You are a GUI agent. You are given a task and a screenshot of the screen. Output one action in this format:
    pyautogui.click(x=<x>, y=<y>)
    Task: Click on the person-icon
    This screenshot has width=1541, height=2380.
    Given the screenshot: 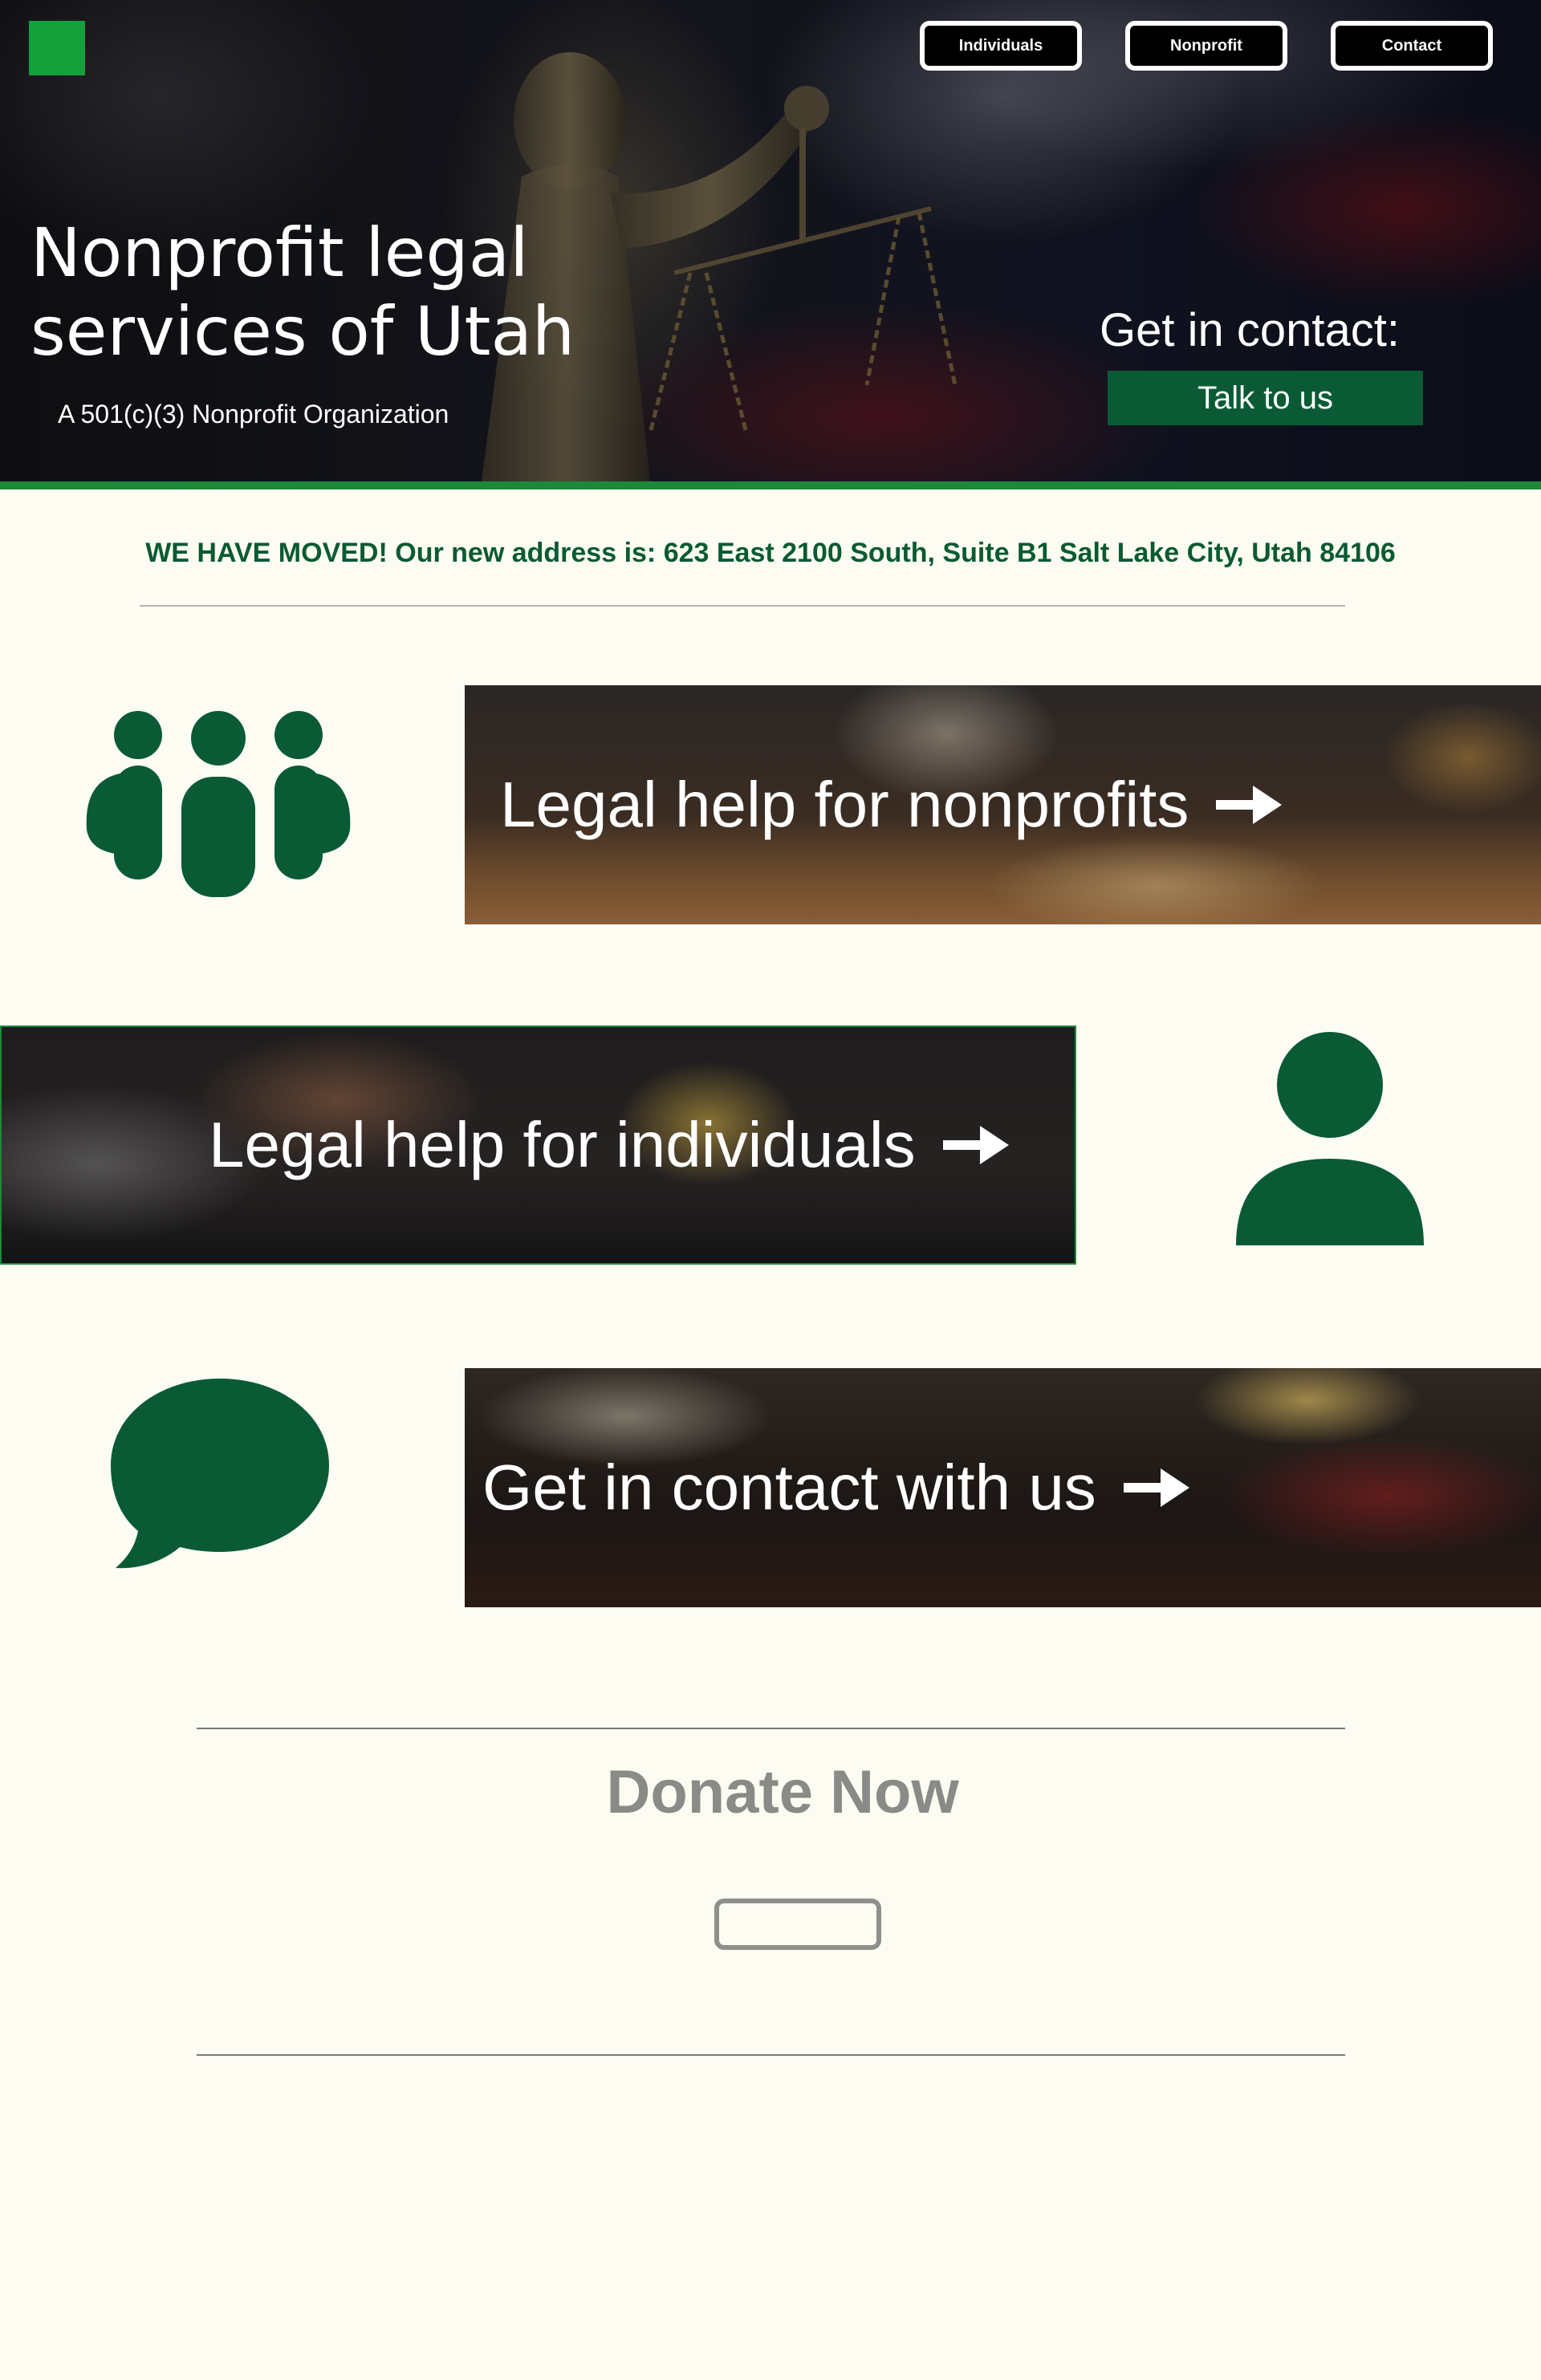 What is the action you would take?
    pyautogui.click(x=1330, y=1138)
    